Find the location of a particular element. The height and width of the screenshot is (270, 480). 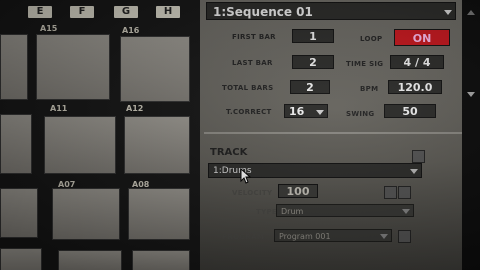

swing-label: SWING is located at coordinates (360, 114).